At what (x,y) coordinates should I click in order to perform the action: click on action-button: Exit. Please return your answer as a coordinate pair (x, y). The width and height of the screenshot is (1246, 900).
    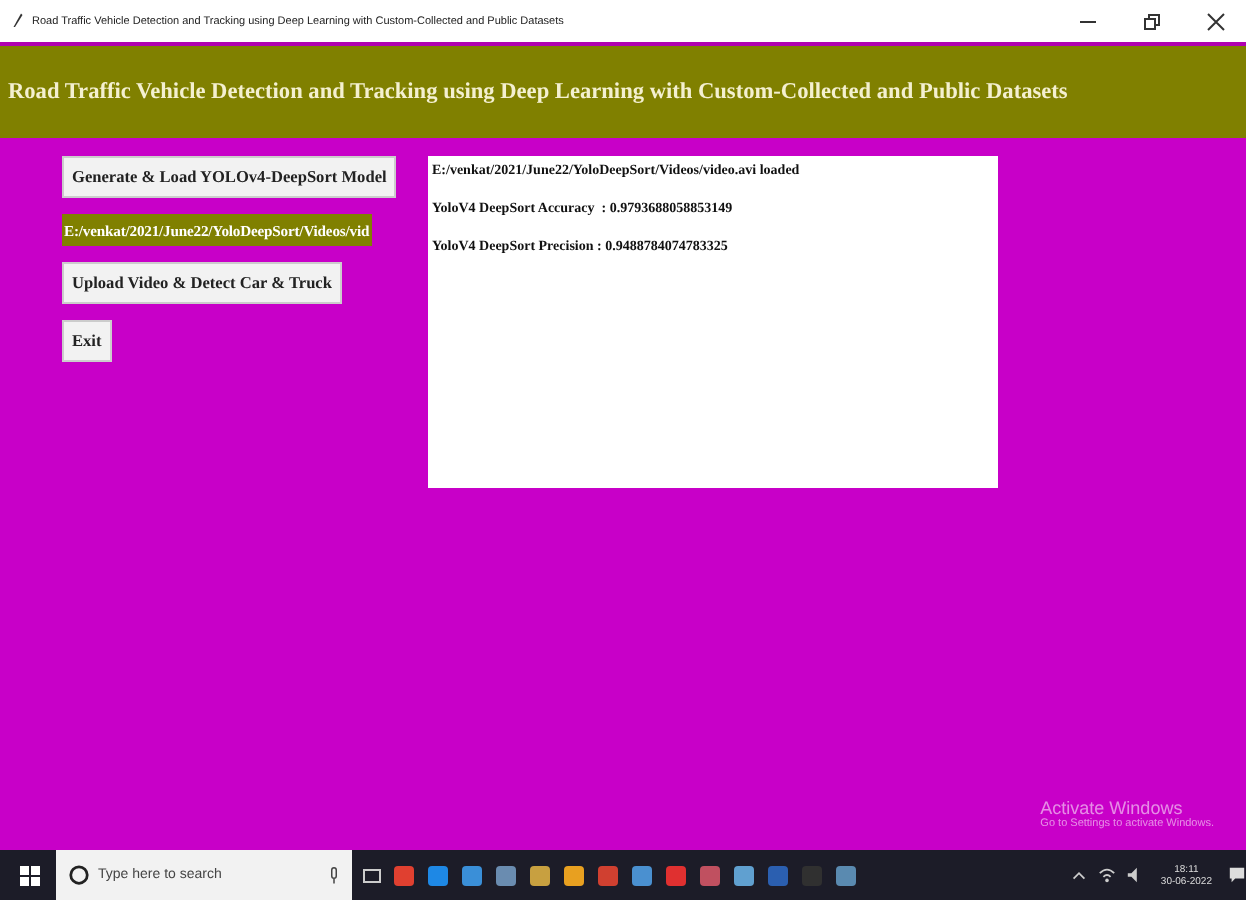
    Looking at the image, I should click on (87, 341).